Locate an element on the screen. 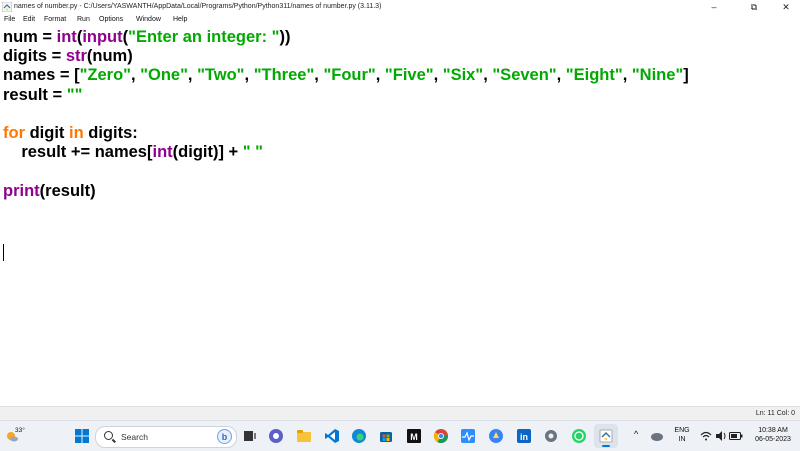 This screenshot has height=451, width=800. code-line-9: print(result) is located at coordinates (49, 190).